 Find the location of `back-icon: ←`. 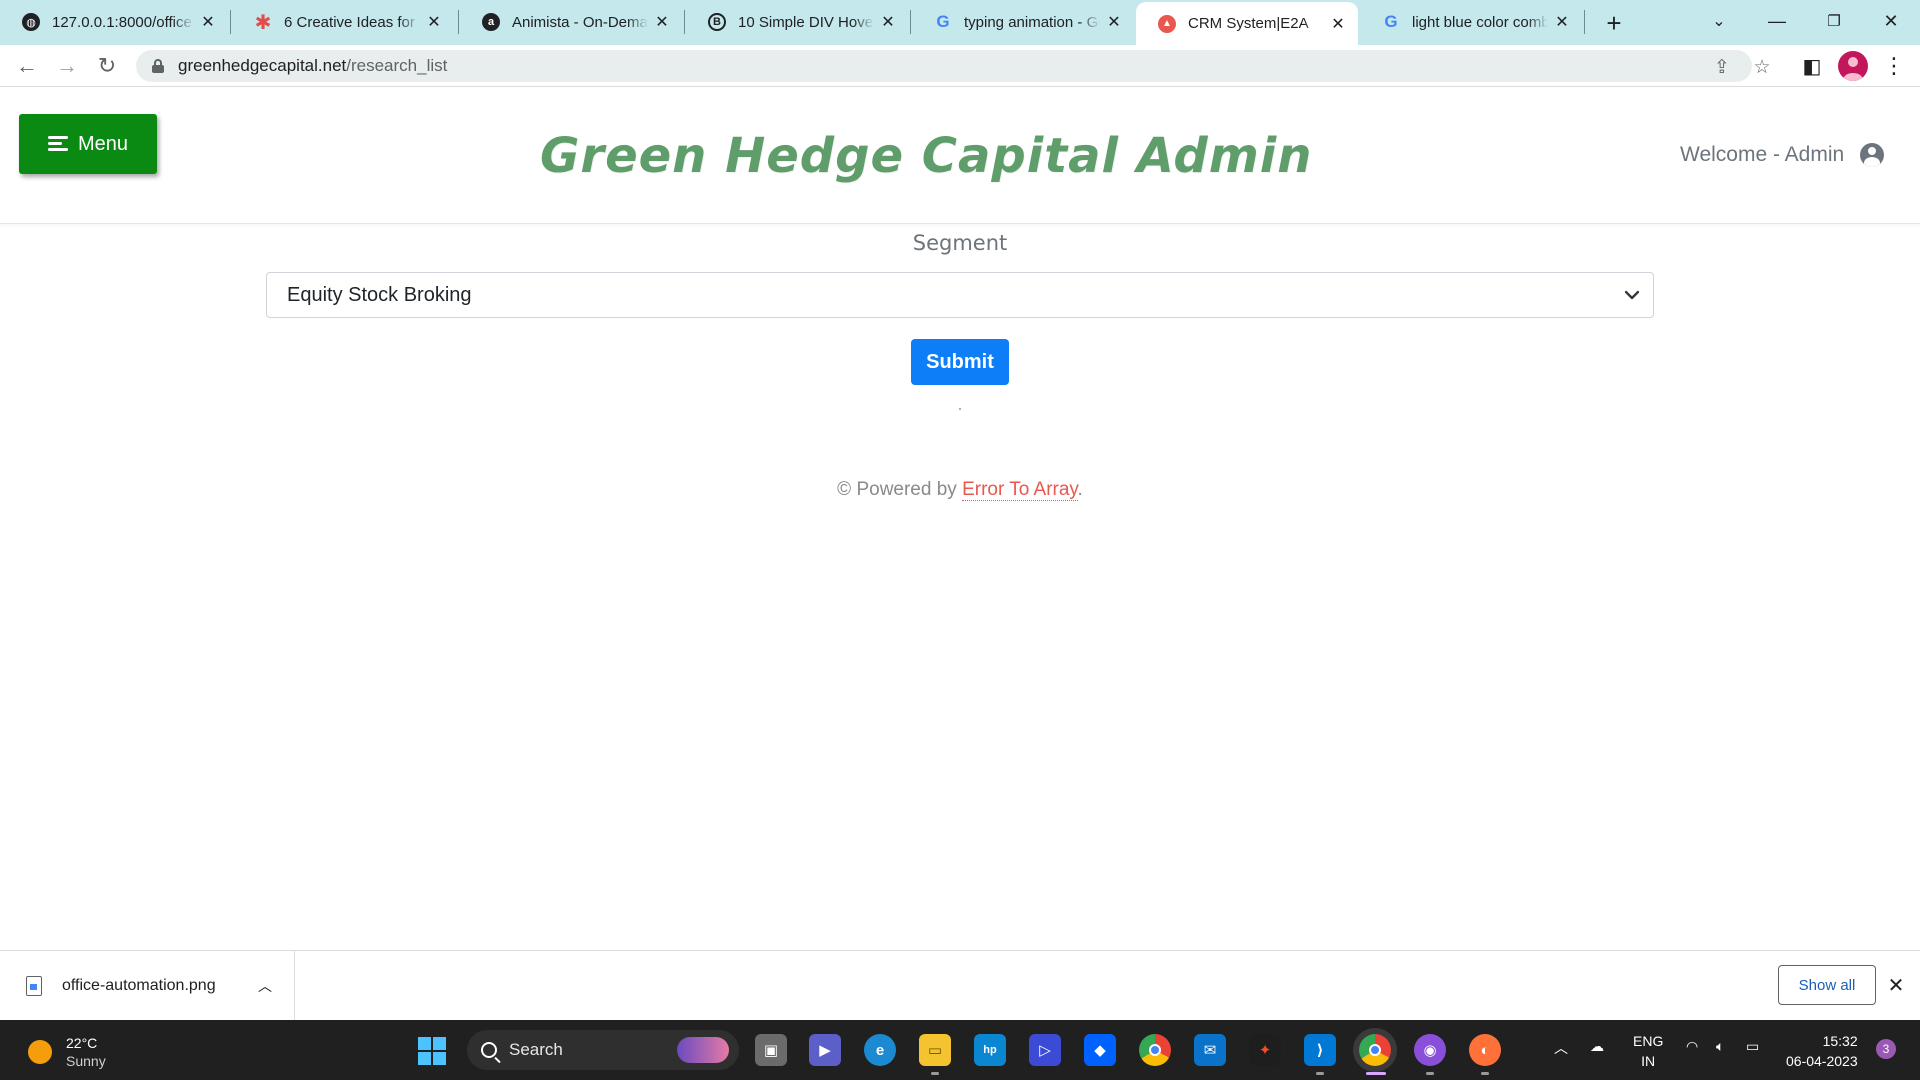

back-icon: ← is located at coordinates (27, 66).